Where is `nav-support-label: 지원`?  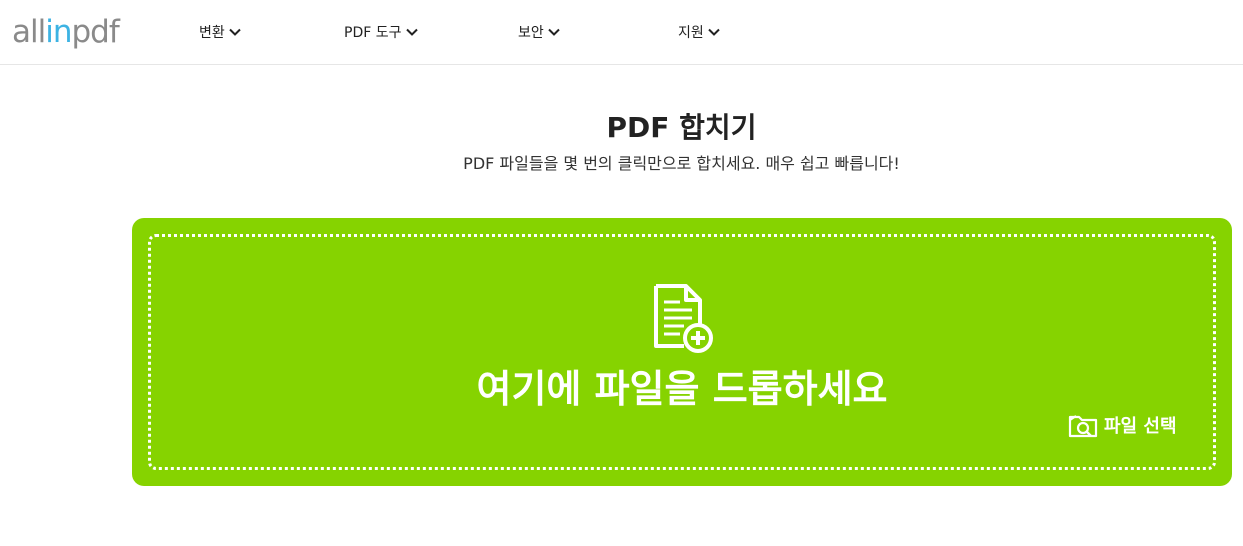 nav-support-label: 지원 is located at coordinates (691, 33).